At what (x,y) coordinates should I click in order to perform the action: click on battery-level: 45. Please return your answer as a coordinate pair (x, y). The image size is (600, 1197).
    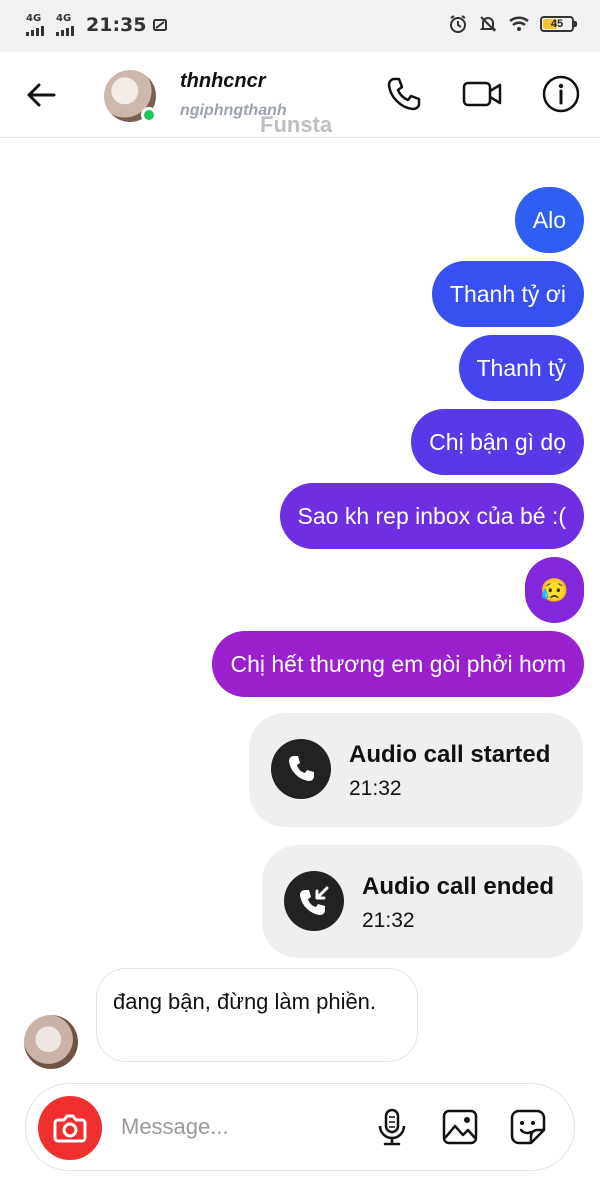
    Looking at the image, I should click on (557, 24).